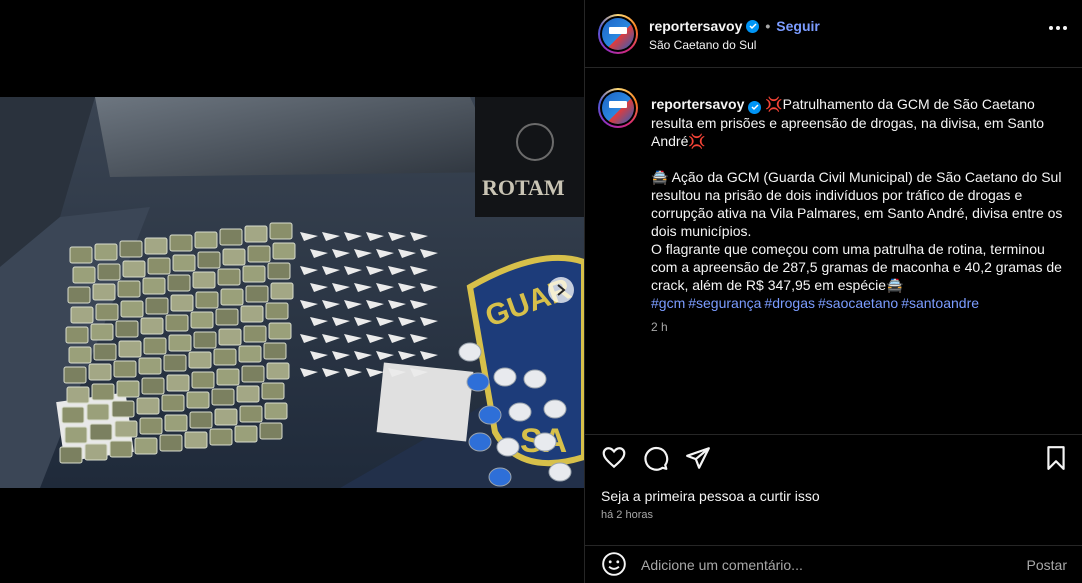 The height and width of the screenshot is (583, 1082). What do you see at coordinates (695, 26) in the screenshot?
I see `author-username: reportersavoy` at bounding box center [695, 26].